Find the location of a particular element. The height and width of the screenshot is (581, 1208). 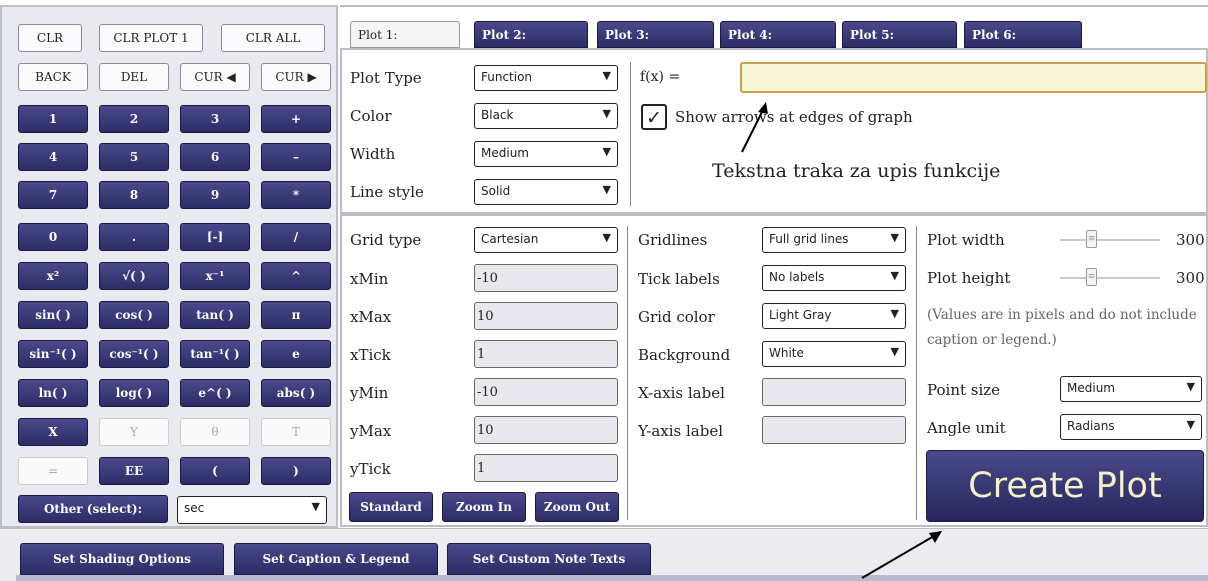

key-5: 5 is located at coordinates (134, 157).